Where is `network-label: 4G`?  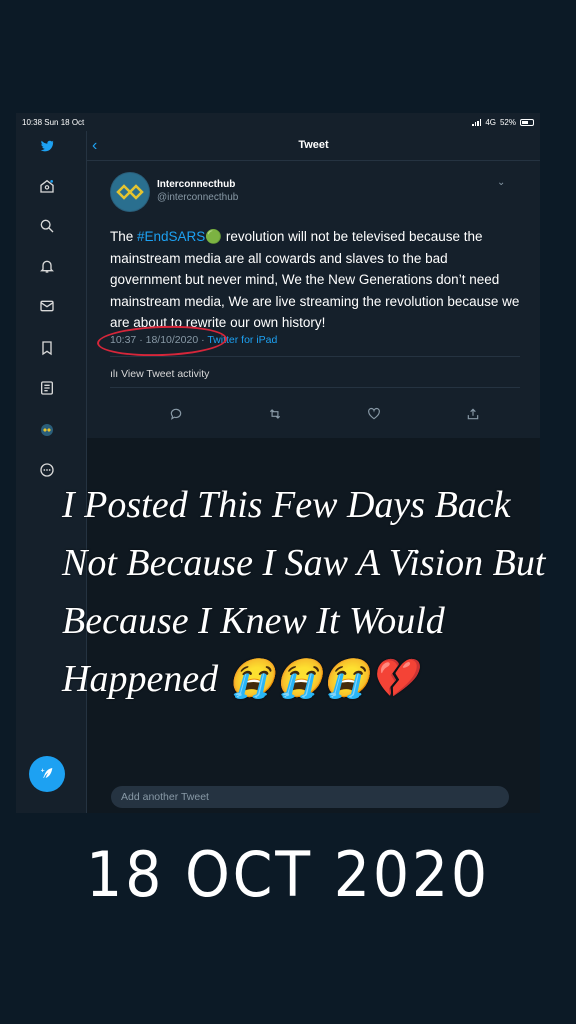 network-label: 4G is located at coordinates (490, 122).